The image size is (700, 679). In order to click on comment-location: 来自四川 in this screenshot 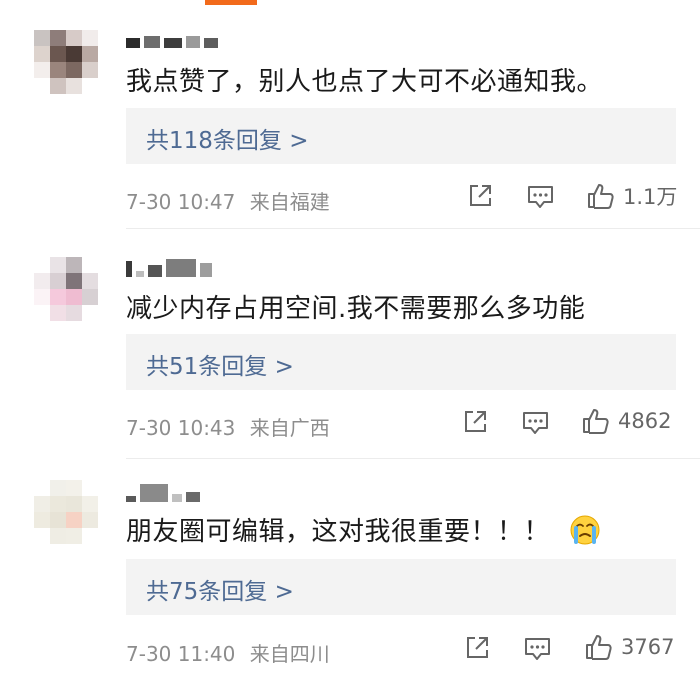, I will do `click(289, 654)`.